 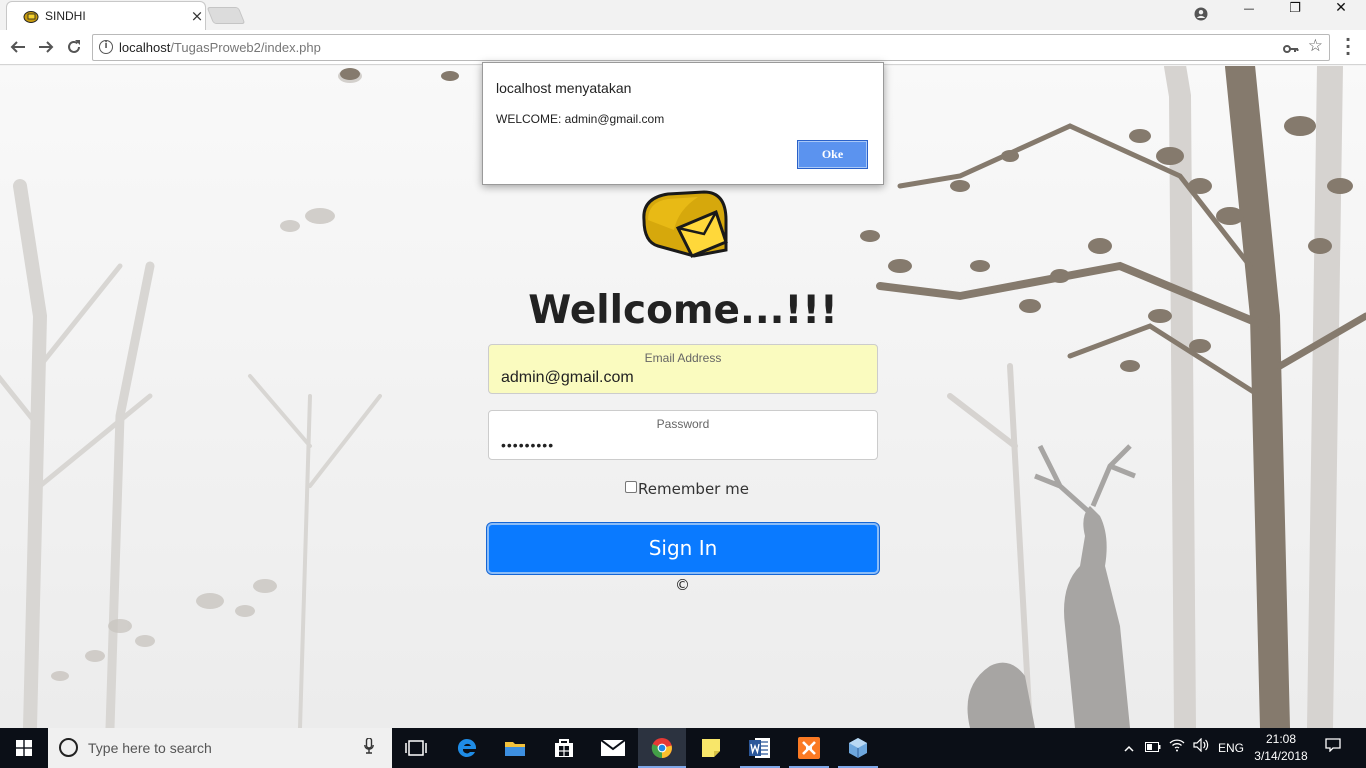 I want to click on browser-toolbar: i localhost/TugasProweb2/index.php ☆ · · ·, so click(x=683, y=47).